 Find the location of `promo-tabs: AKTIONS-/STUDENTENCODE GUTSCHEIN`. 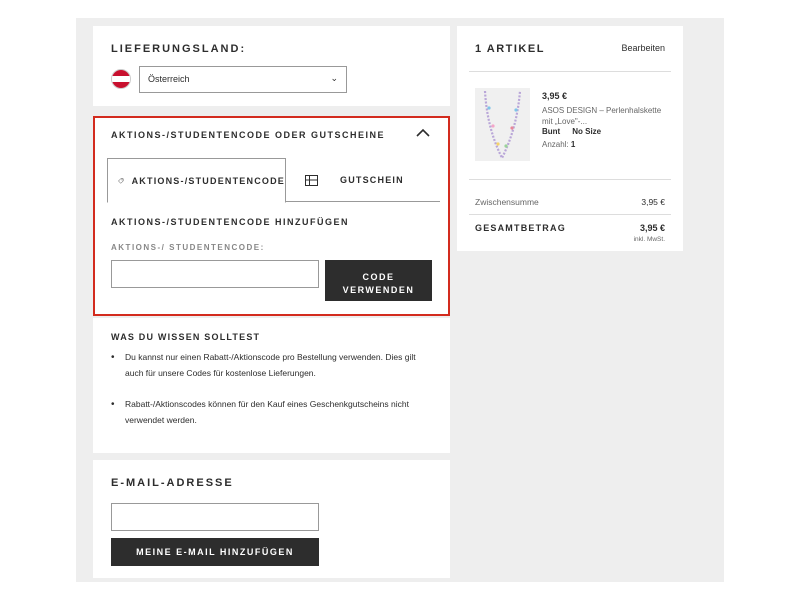

promo-tabs: AKTIONS-/STUDENTENCODE GUTSCHEIN is located at coordinates (273, 180).